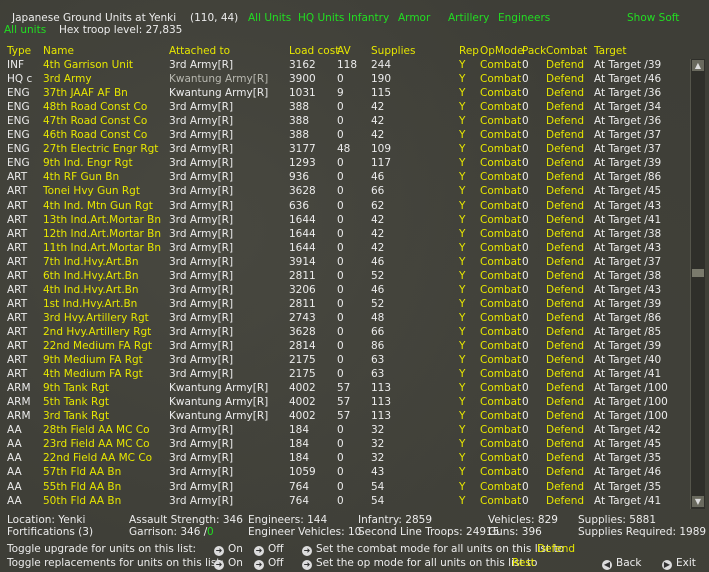 The image size is (709, 572). I want to click on cell-name: 1st Ind.Hvy.Art.Bn, so click(90, 304).